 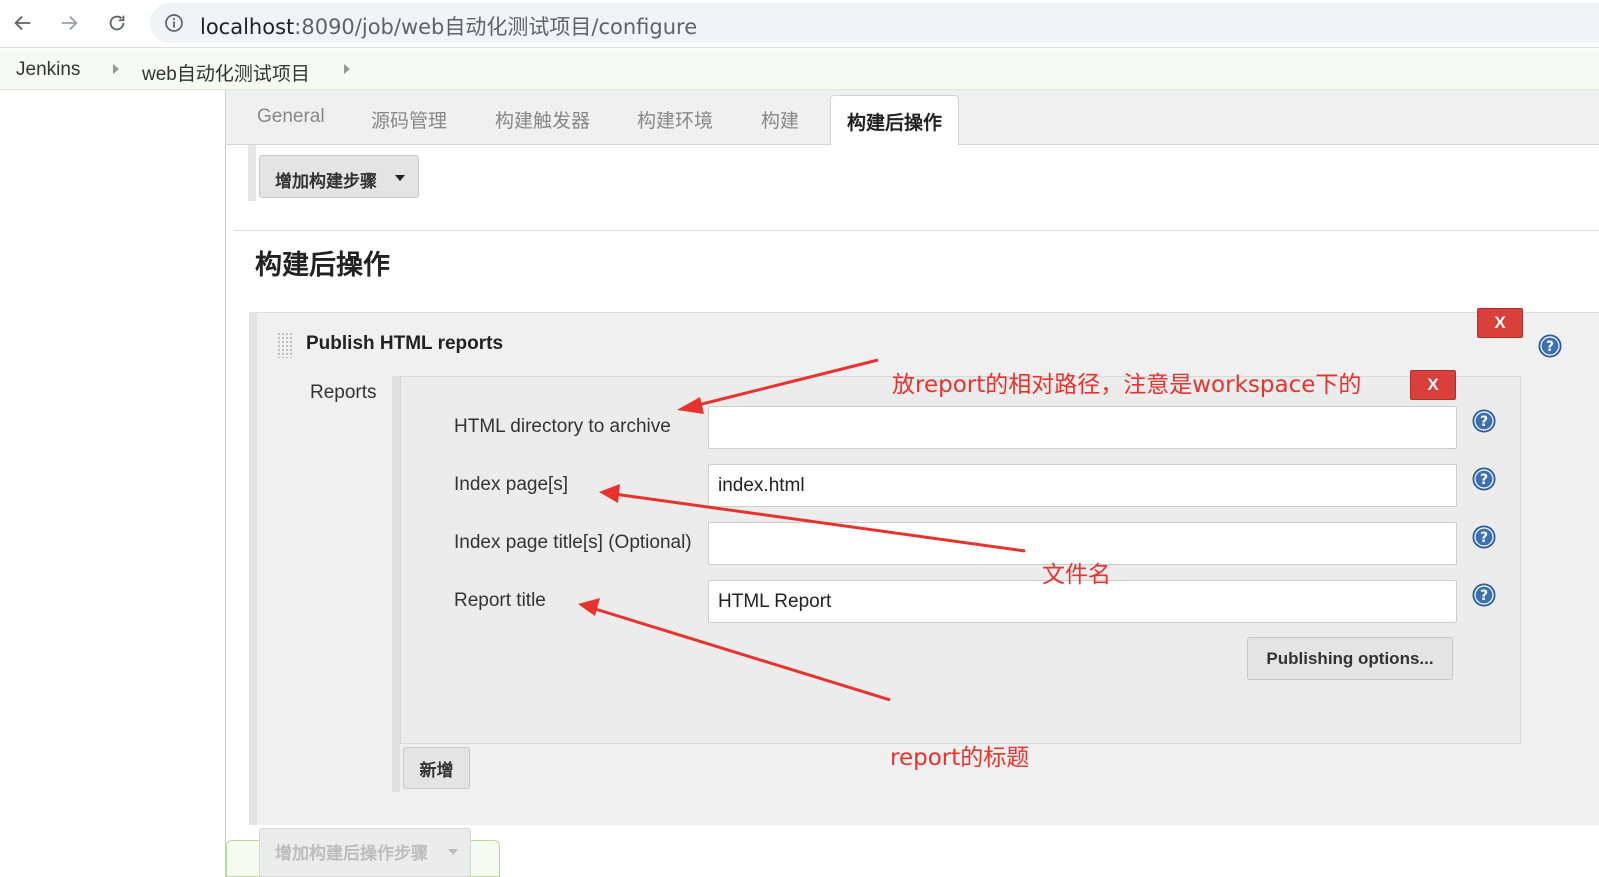 What do you see at coordinates (1433, 385) in the screenshot?
I see `delete-report-button: X` at bounding box center [1433, 385].